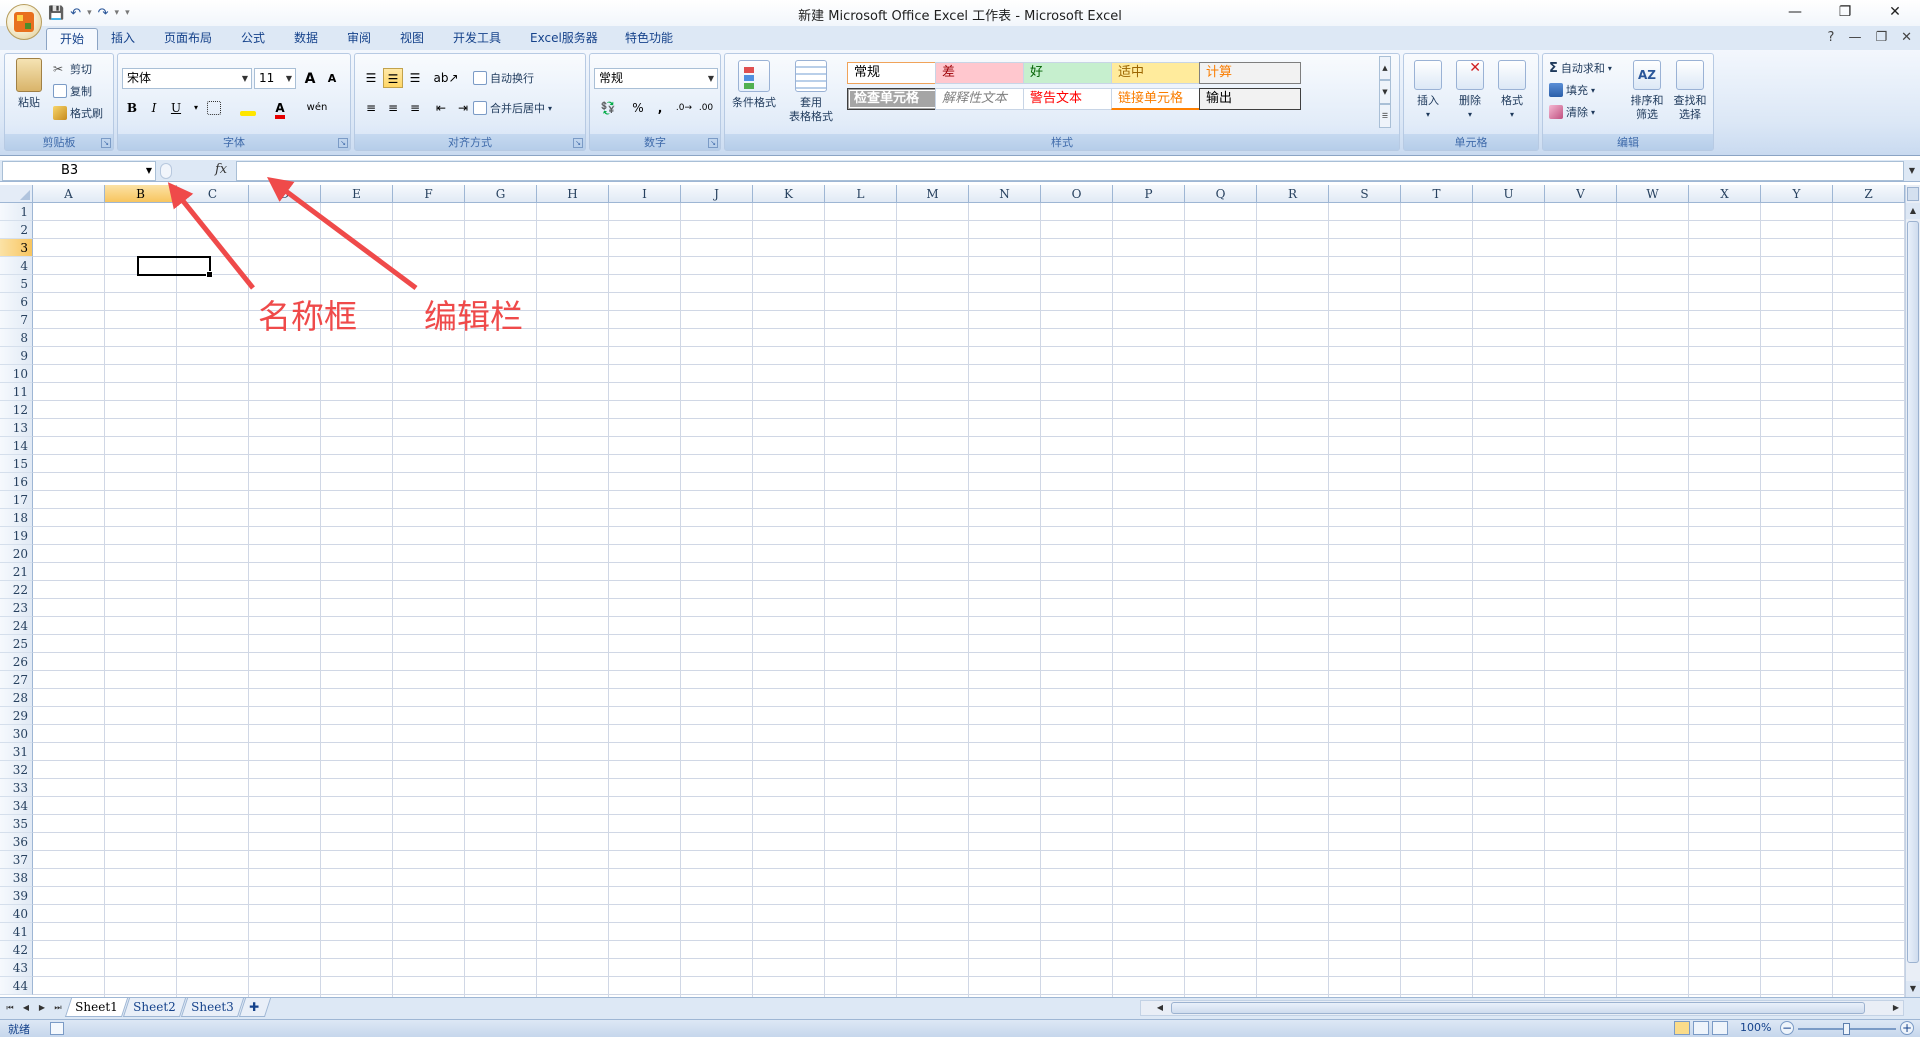 This screenshot has height=1037, width=1920. I want to click on fill-button: 填充 ▾, so click(1572, 90).